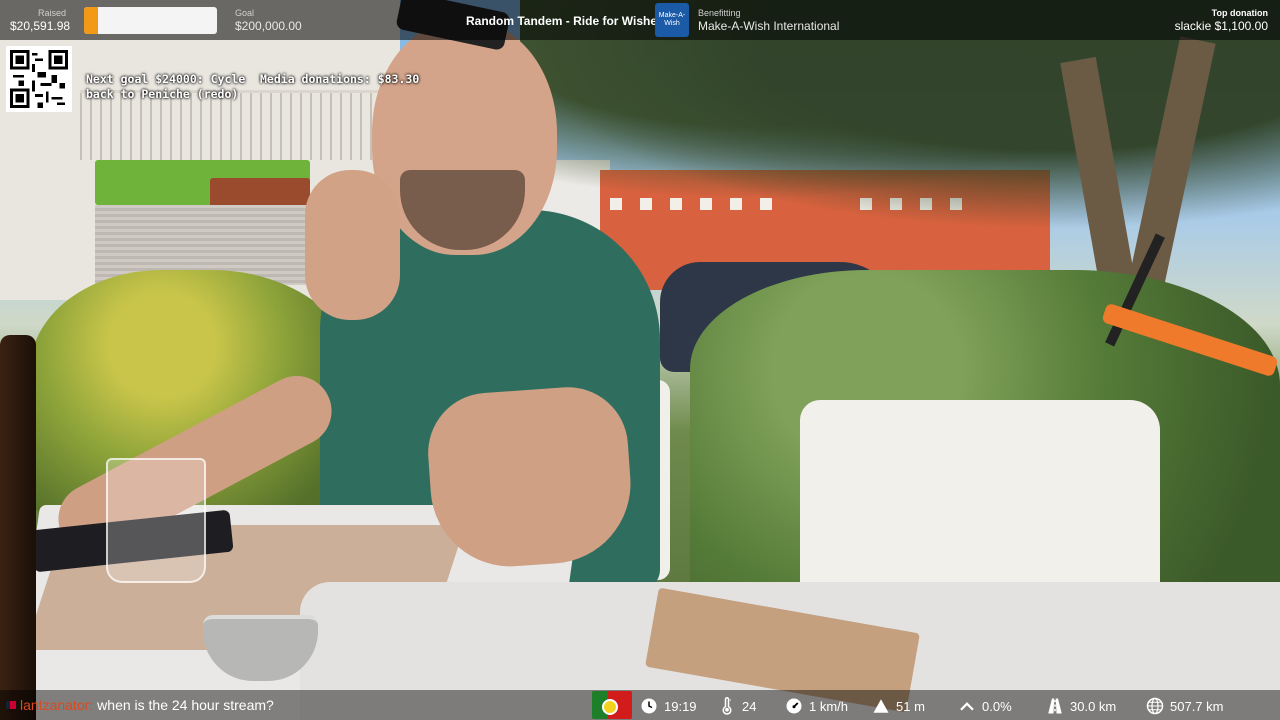 This screenshot has height=720, width=1280. I want to click on benefitting-charity: Make-A-Wish International, so click(769, 26).